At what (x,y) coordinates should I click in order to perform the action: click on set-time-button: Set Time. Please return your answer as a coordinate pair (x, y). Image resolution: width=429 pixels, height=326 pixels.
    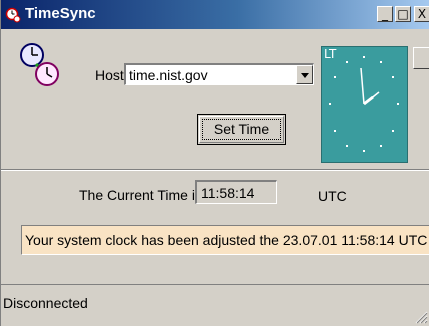
    Looking at the image, I should click on (241, 129).